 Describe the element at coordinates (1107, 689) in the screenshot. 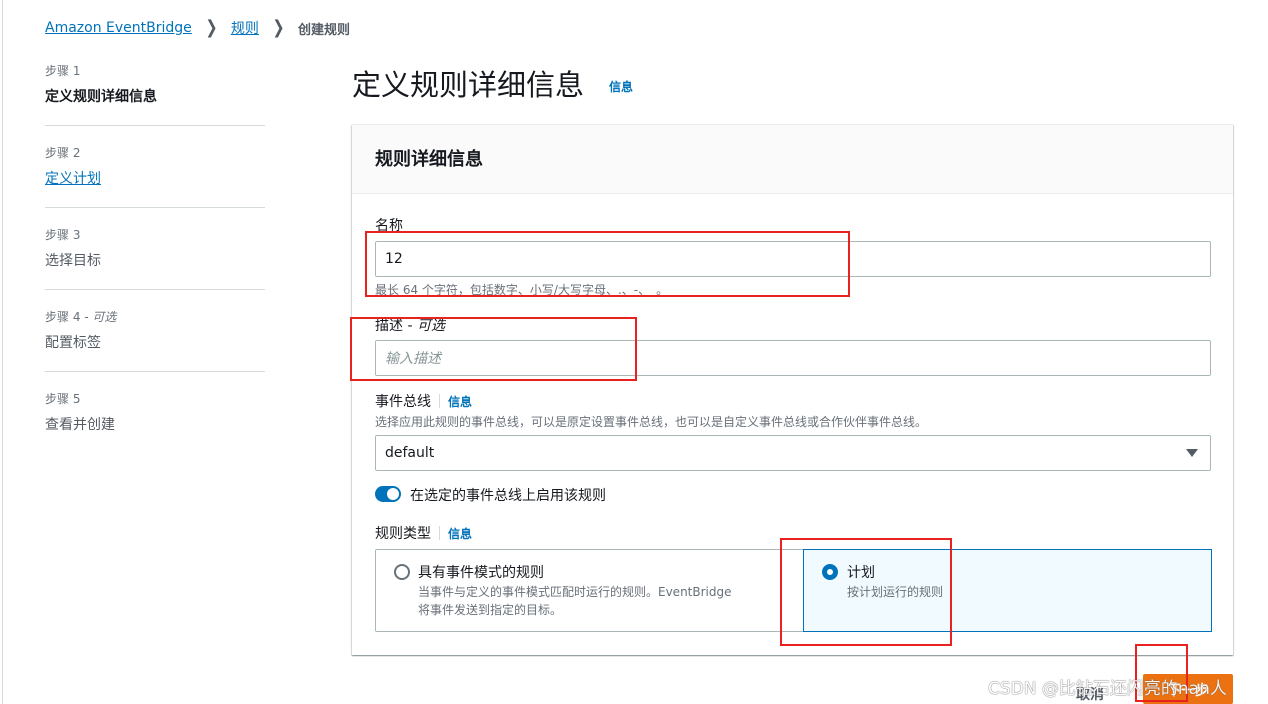

I see `watermark: CSDN @比钻石还闪亮的nan人` at that location.